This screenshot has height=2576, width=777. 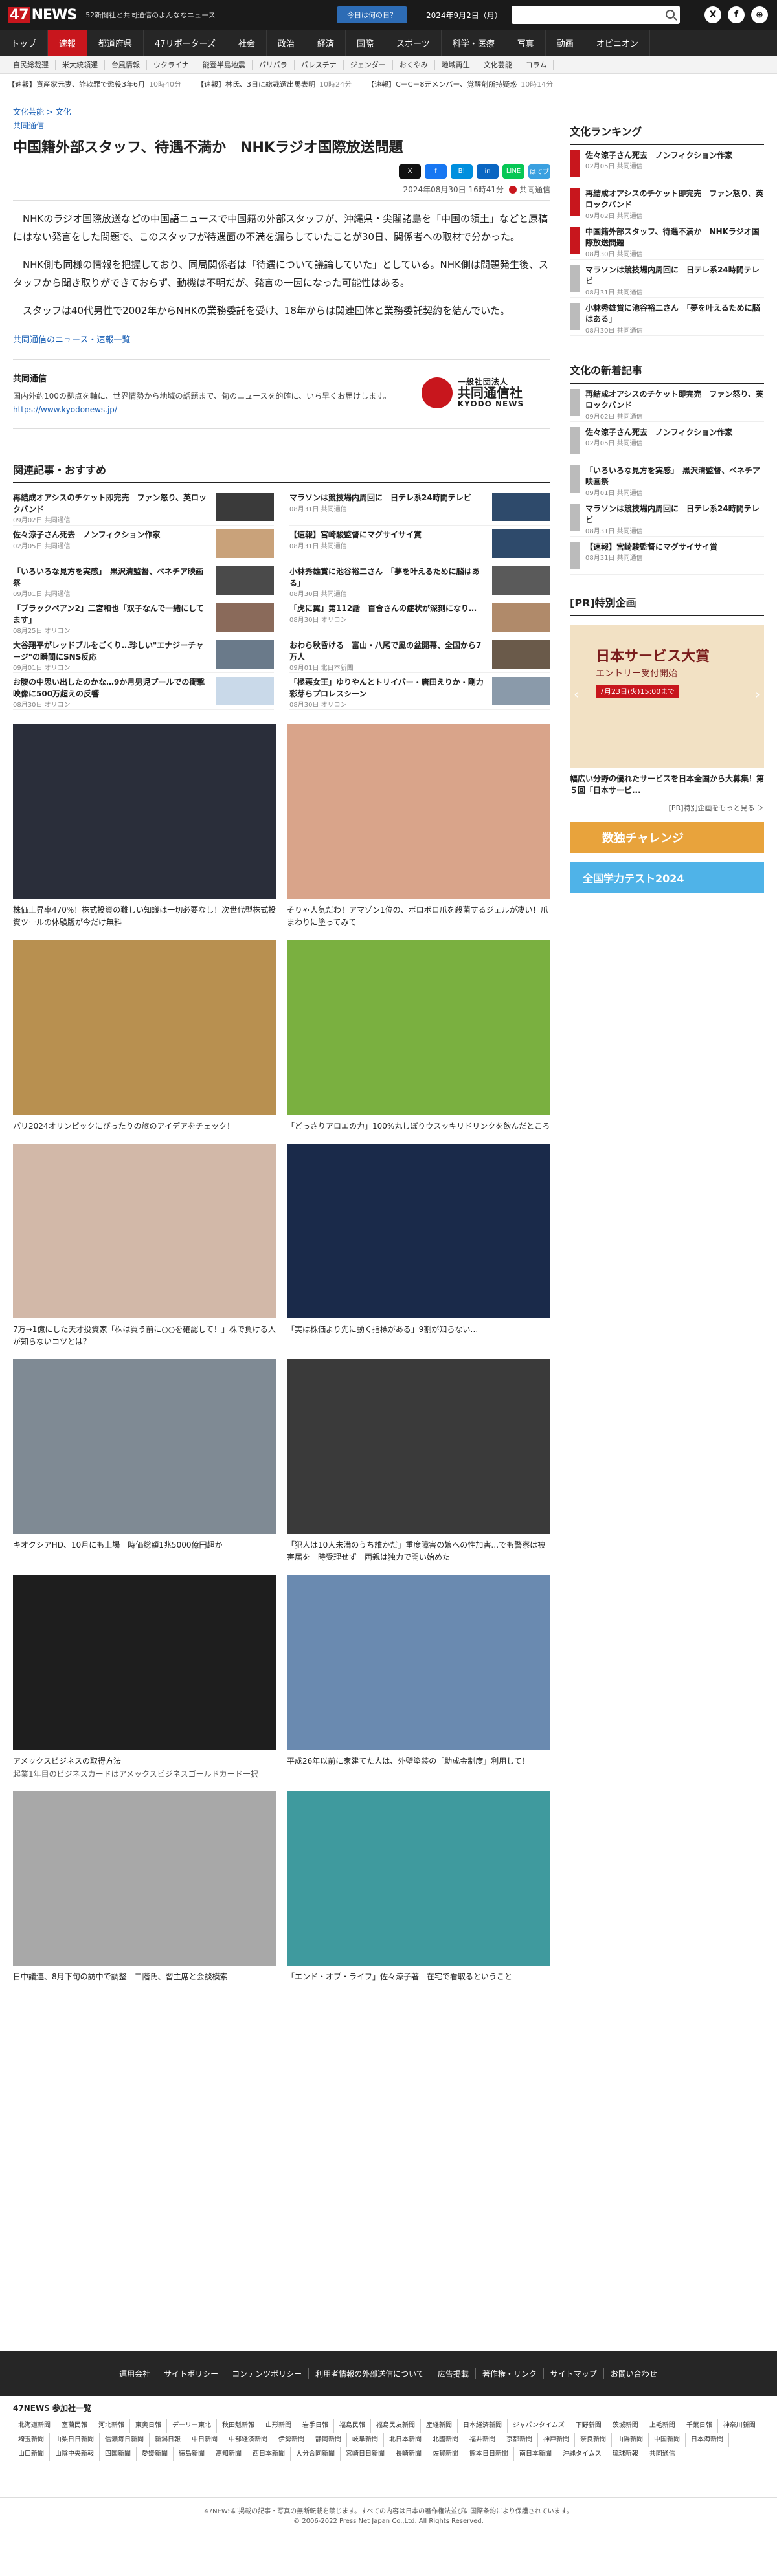 I want to click on source-link: 共同通信, so click(x=281, y=125).